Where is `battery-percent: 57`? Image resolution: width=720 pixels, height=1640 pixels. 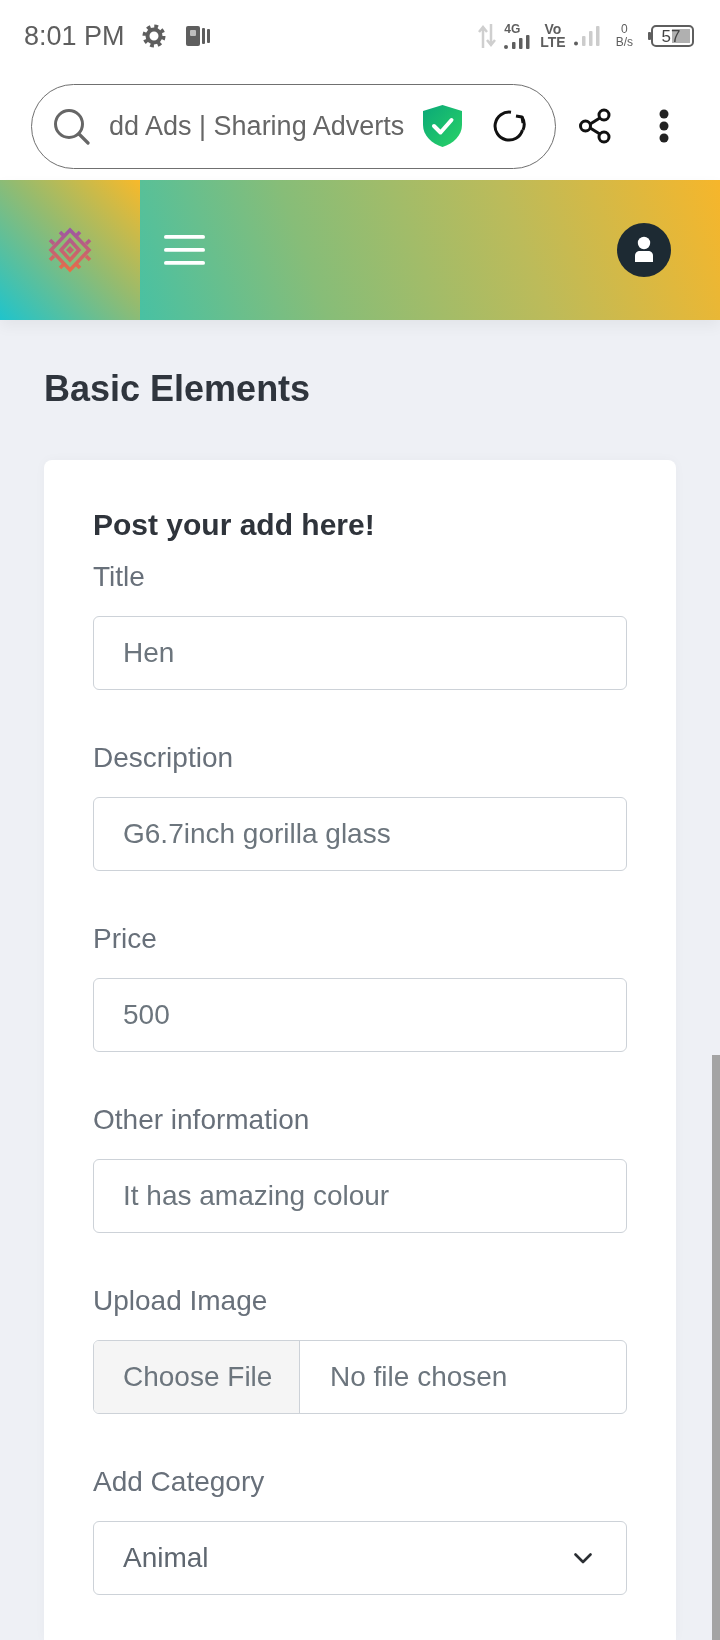
battery-percent: 57 is located at coordinates (671, 36).